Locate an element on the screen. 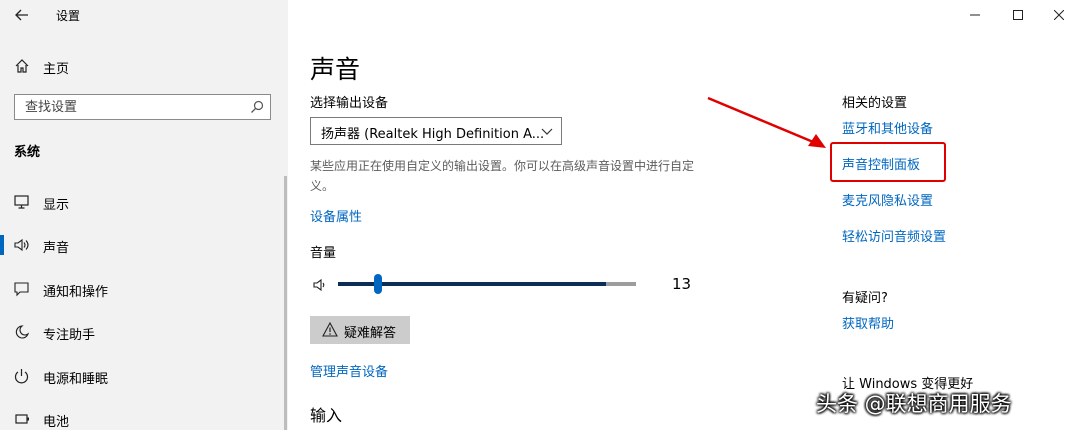  sidebar-item-label: 显示 is located at coordinates (56, 205).